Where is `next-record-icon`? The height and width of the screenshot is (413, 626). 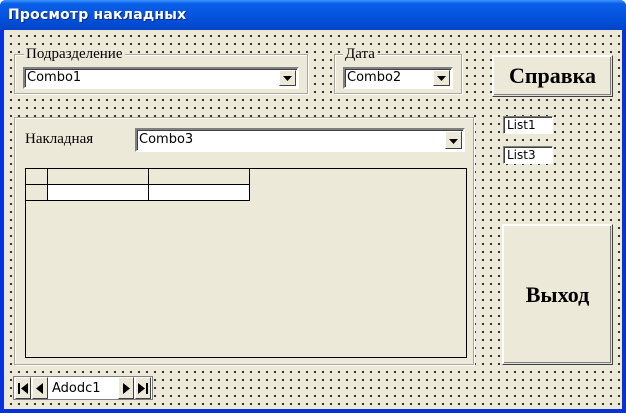
next-record-icon is located at coordinates (126, 388).